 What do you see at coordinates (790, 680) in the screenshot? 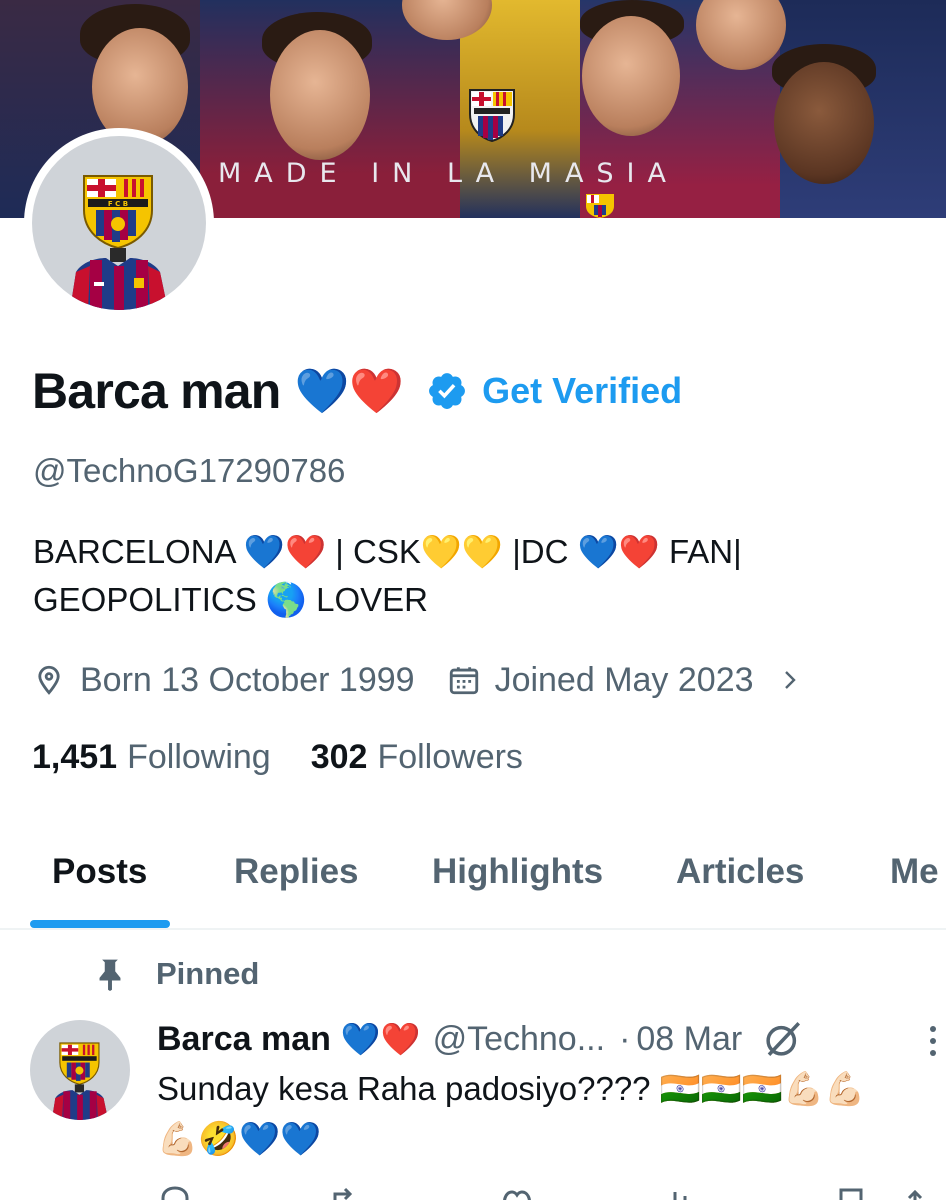
I see `chevron-right-icon` at bounding box center [790, 680].